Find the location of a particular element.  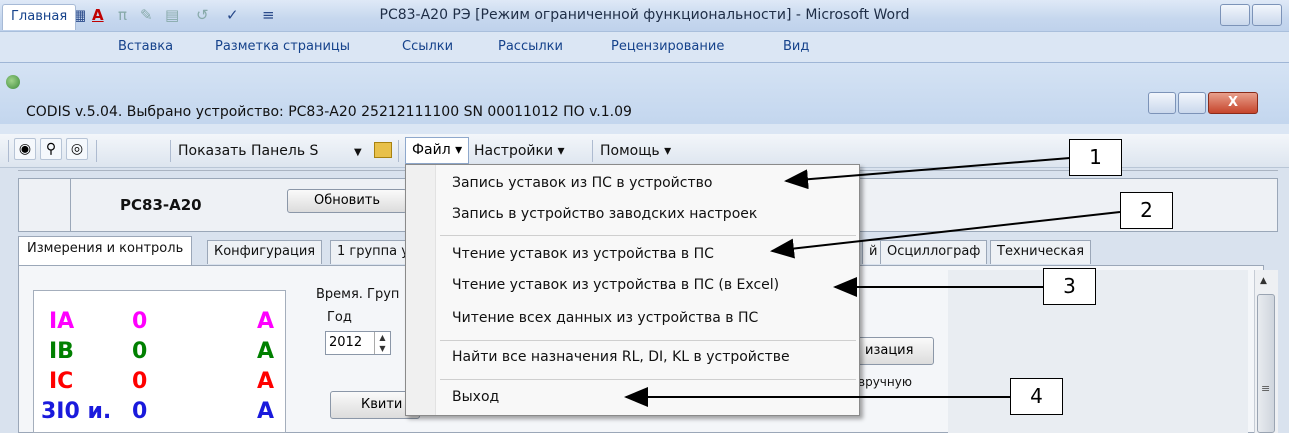

callout-3: 3 is located at coordinates (1069, 286).